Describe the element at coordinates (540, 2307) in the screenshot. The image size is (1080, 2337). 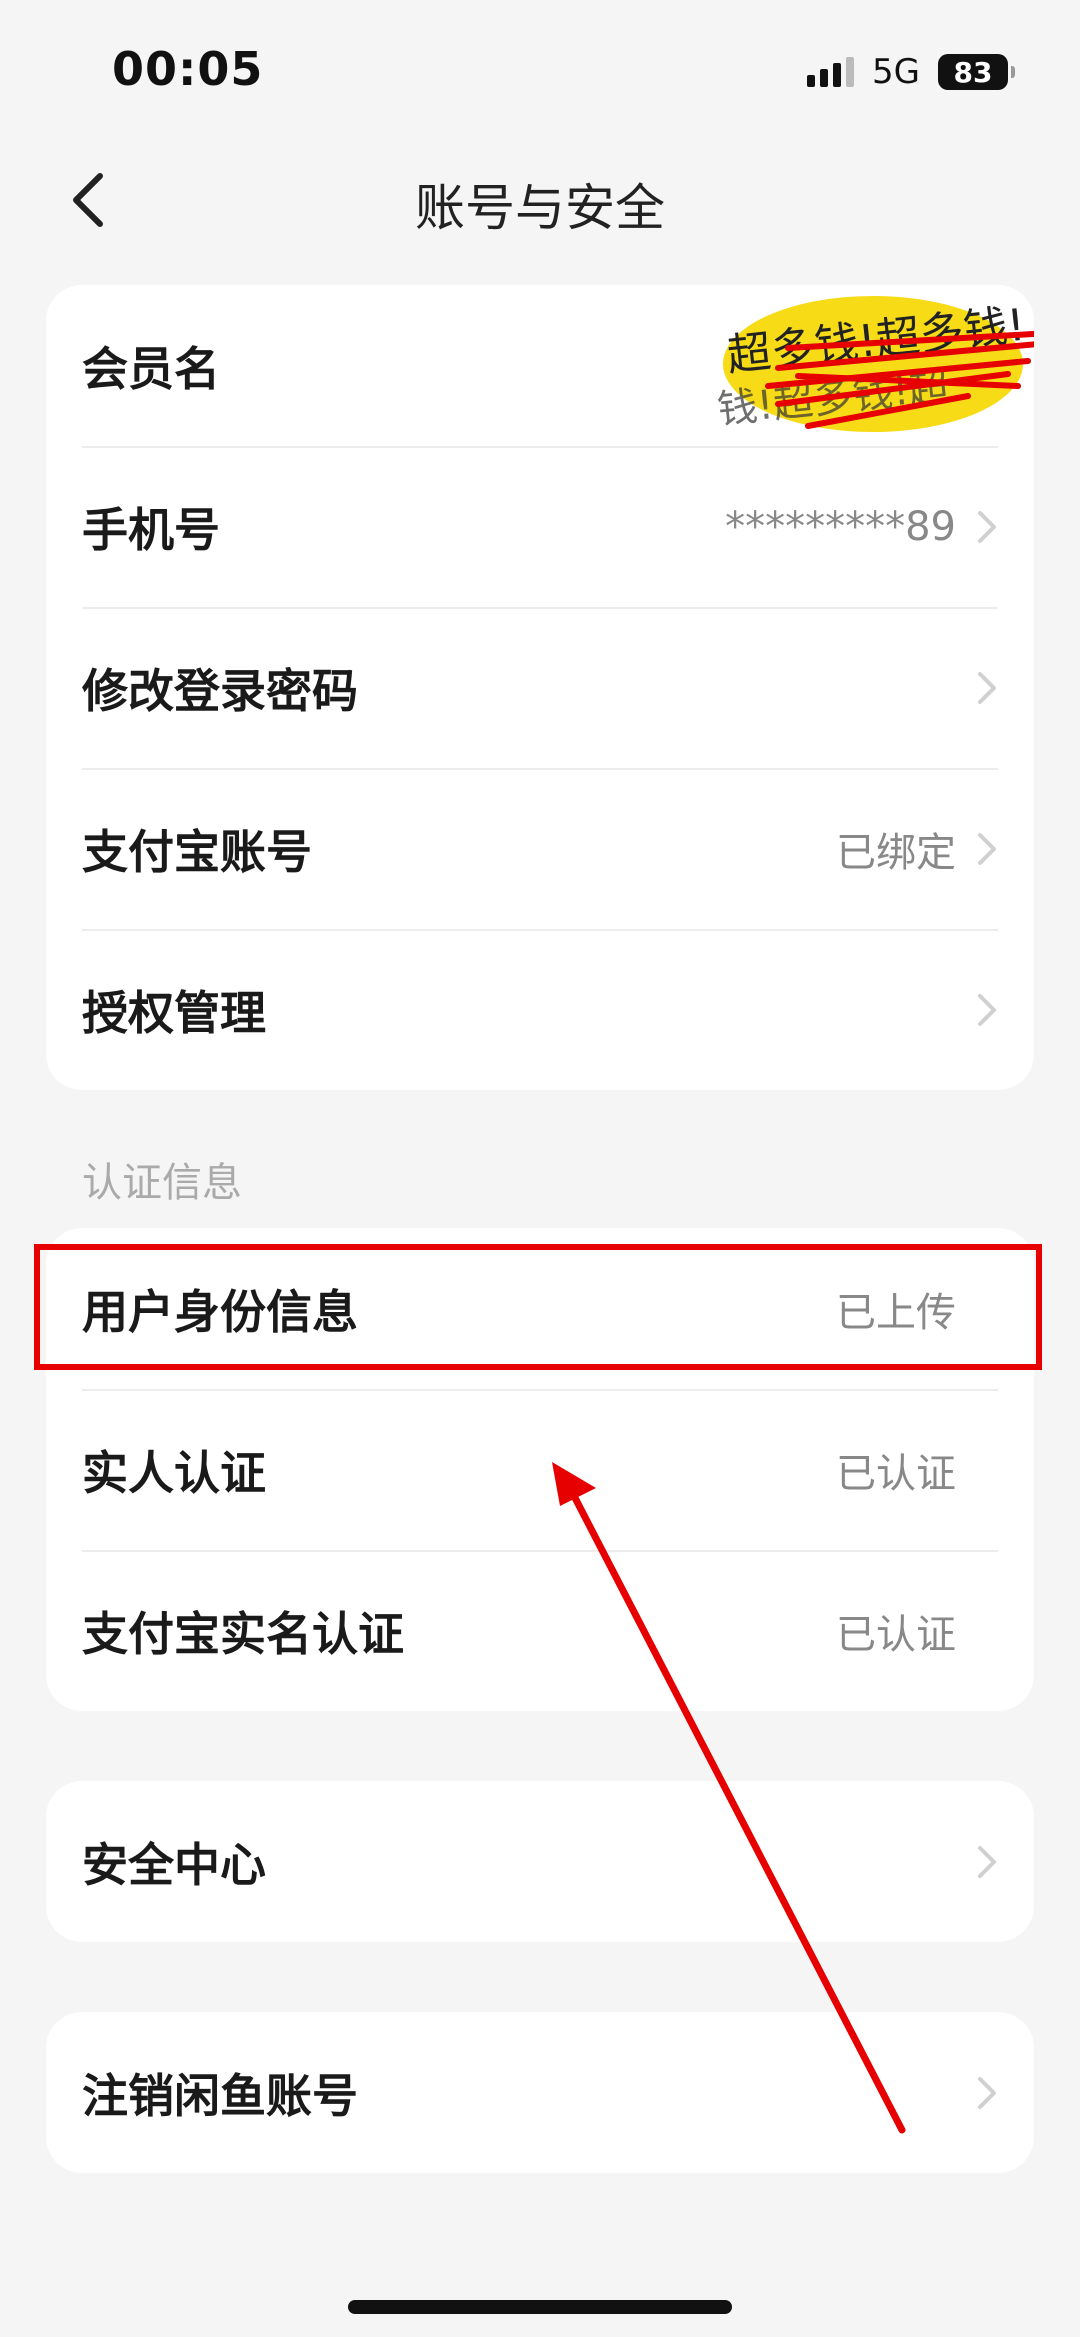
I see `home-indicator` at that location.